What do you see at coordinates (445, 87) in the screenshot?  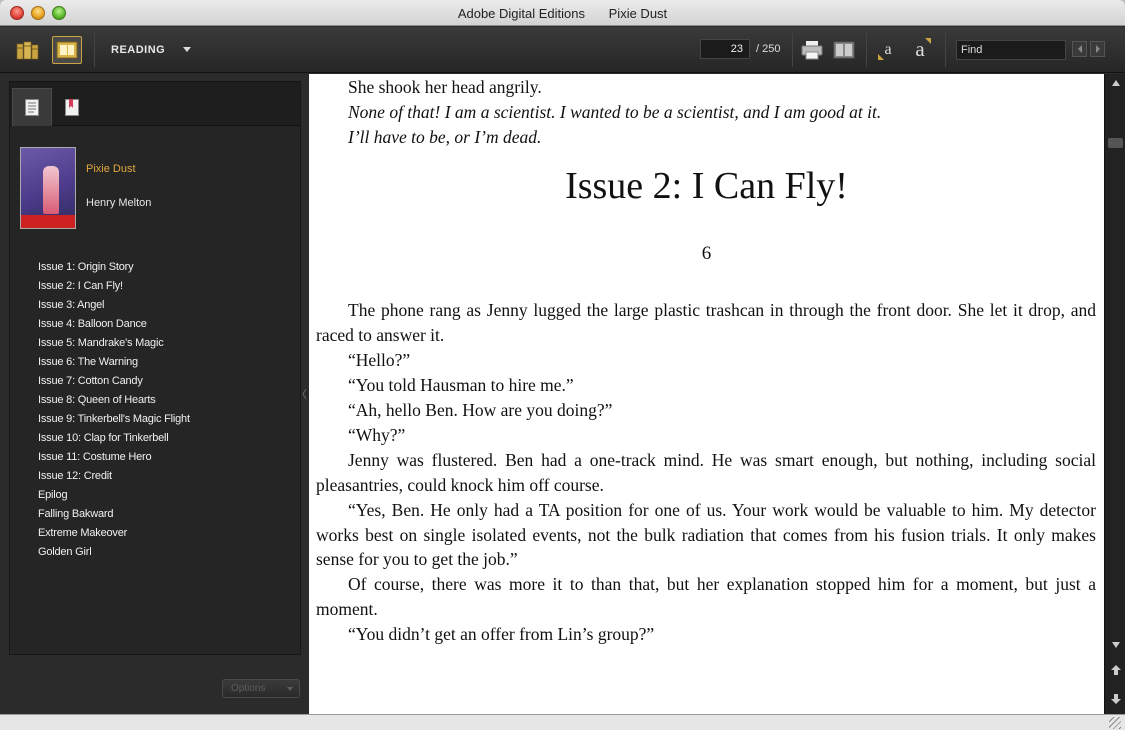 I see `text-paragraph: She shook her head angrily.` at bounding box center [445, 87].